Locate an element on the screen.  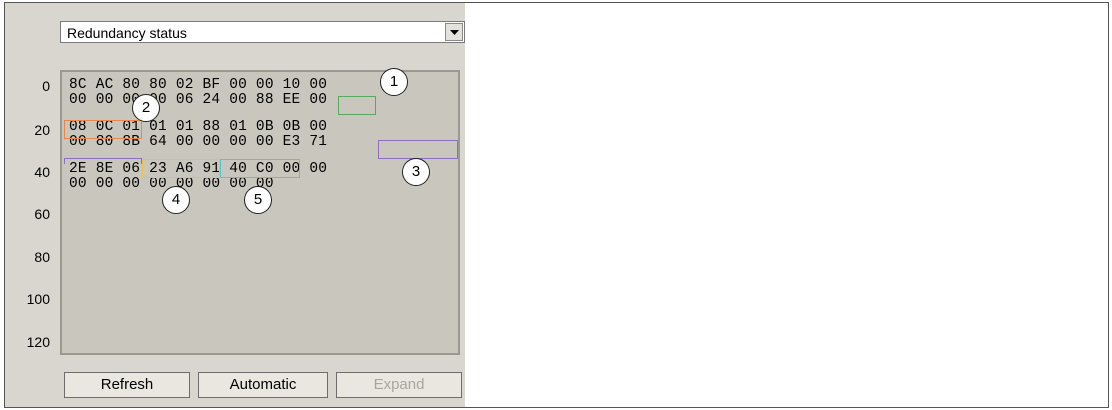
highlight-box-3-continuation is located at coordinates (103, 161).